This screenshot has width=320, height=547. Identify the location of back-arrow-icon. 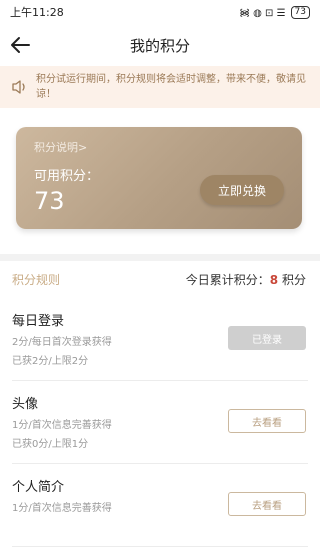
(20, 45).